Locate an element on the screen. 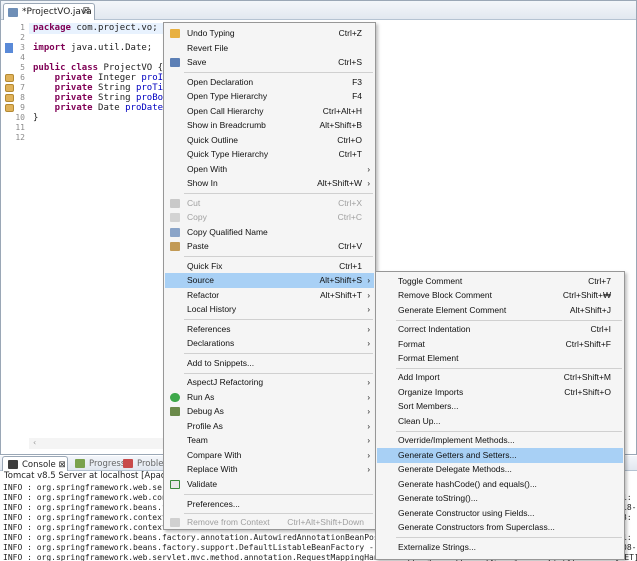 This screenshot has height=561, width=637. close-icon: ⊠ is located at coordinates (86, 11).